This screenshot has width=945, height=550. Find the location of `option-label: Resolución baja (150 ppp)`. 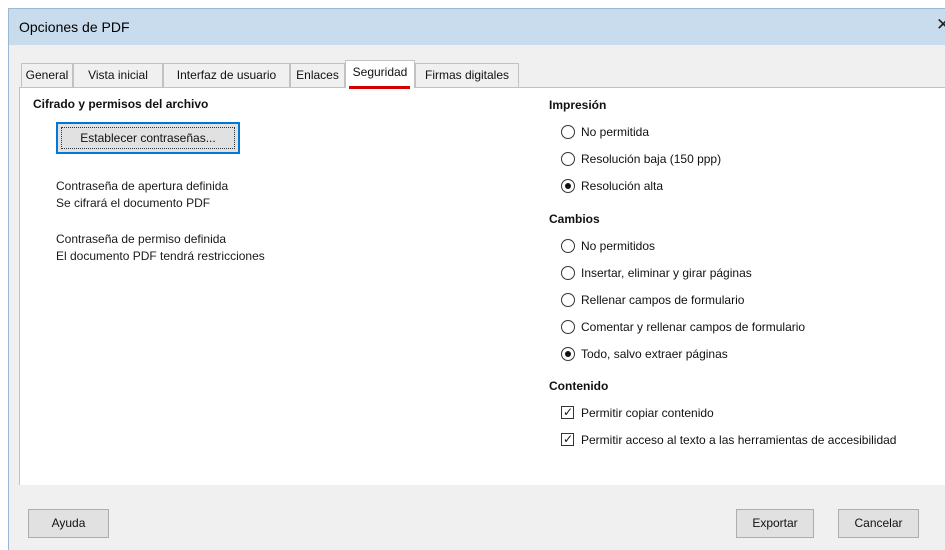

option-label: Resolución baja (150 ppp) is located at coordinates (651, 159).